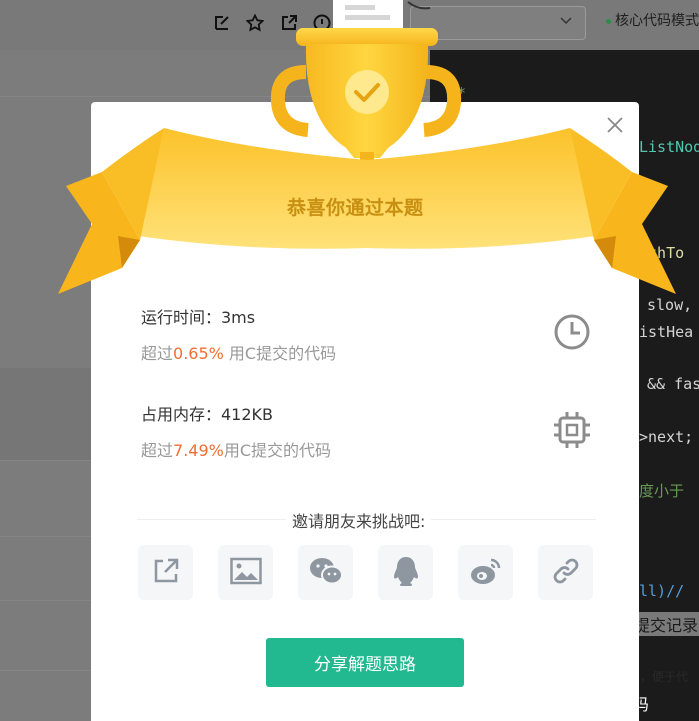 The height and width of the screenshot is (721, 699). What do you see at coordinates (572, 430) in the screenshot?
I see `chip-icon` at bounding box center [572, 430].